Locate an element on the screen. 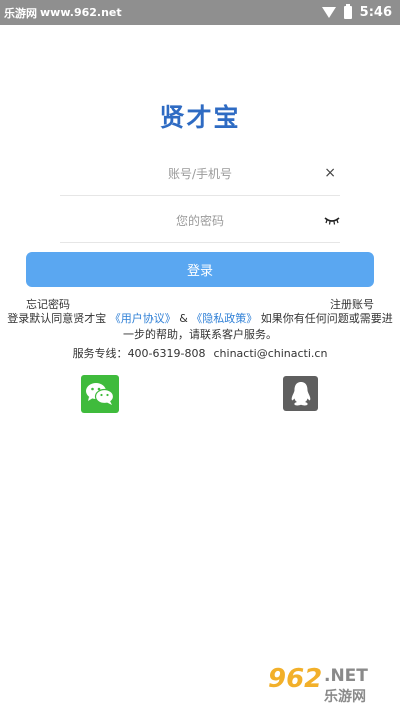 Image resolution: width=400 pixels, height=710 pixels. account-field: × is located at coordinates (200, 174).